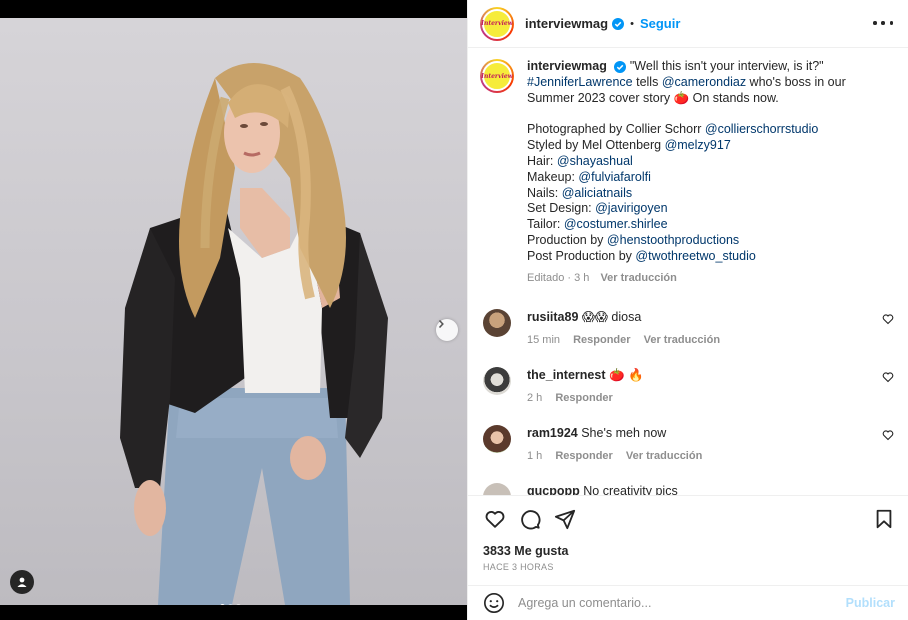  Describe the element at coordinates (553, 489) in the screenshot. I see `comment-username: gucpopp` at that location.